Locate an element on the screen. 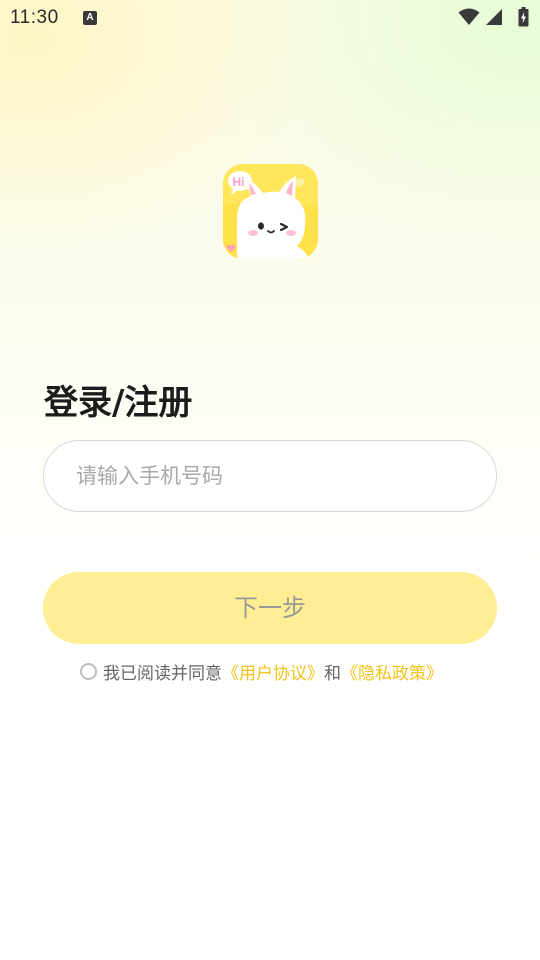  privacy-policy-link: 《隐私政策》 is located at coordinates (392, 671).